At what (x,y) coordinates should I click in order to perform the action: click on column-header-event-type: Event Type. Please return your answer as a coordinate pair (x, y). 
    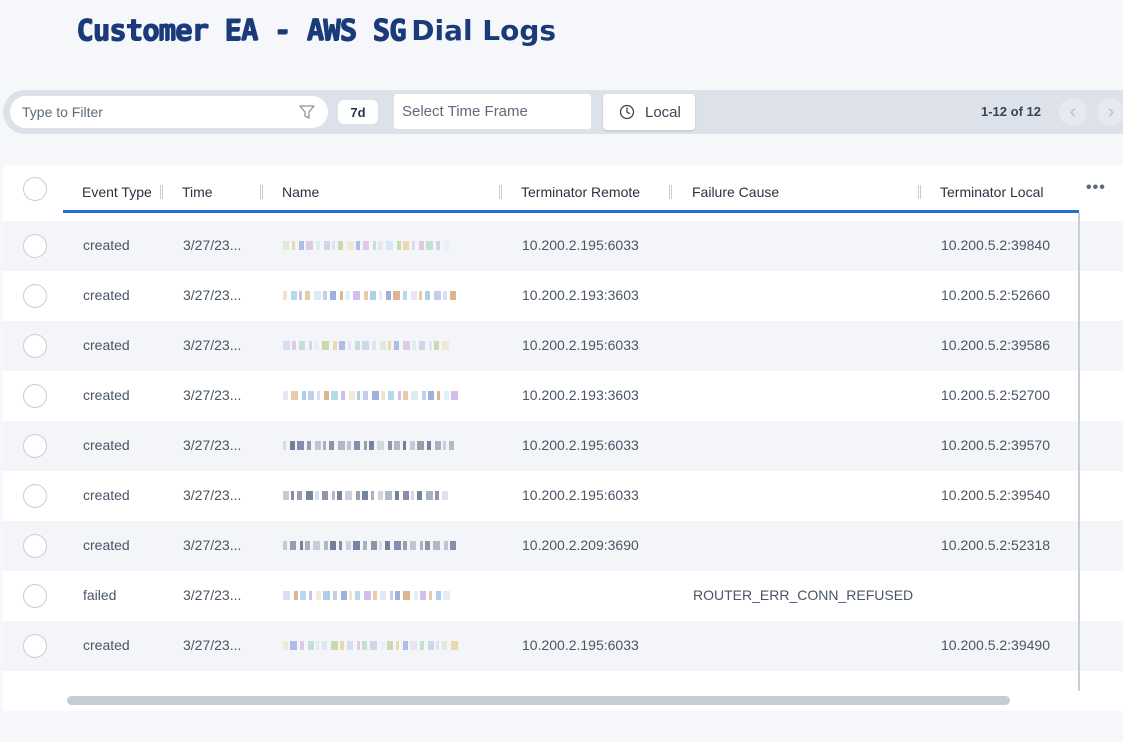
    Looking at the image, I should click on (117, 192).